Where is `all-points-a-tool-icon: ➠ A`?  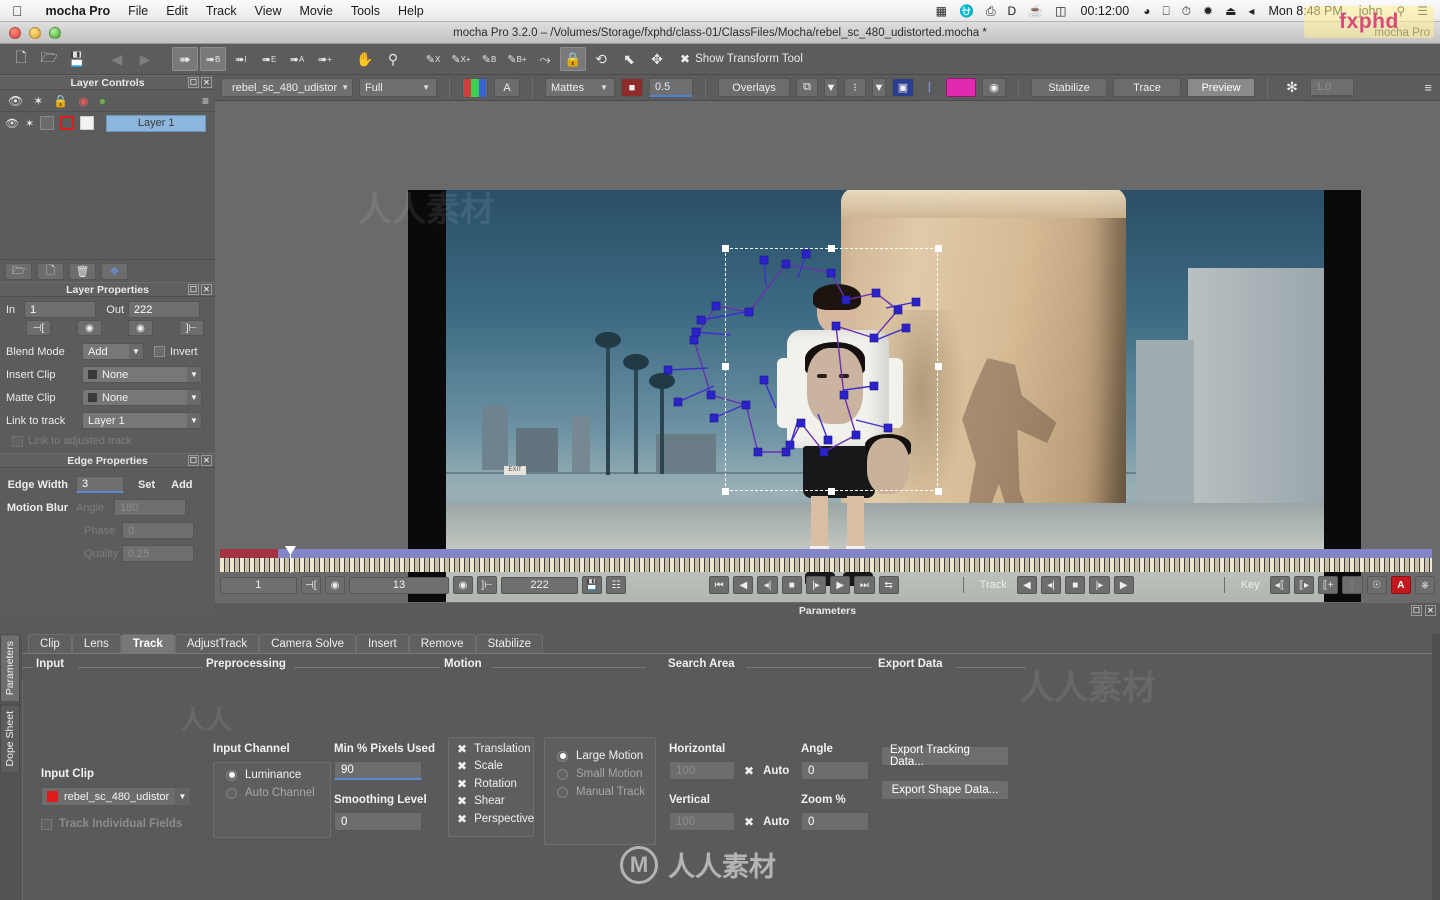 all-points-a-tool-icon: ➠ A is located at coordinates (297, 59).